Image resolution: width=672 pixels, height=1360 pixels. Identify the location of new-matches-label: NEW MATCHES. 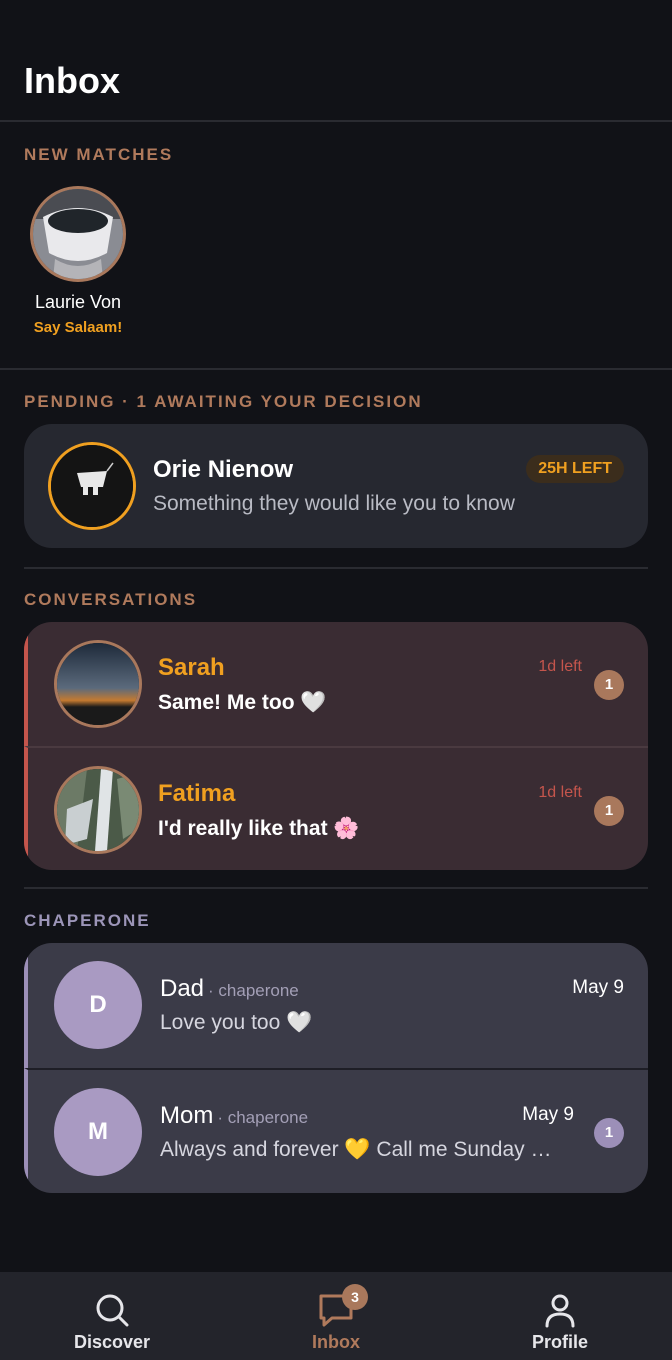
(99, 154).